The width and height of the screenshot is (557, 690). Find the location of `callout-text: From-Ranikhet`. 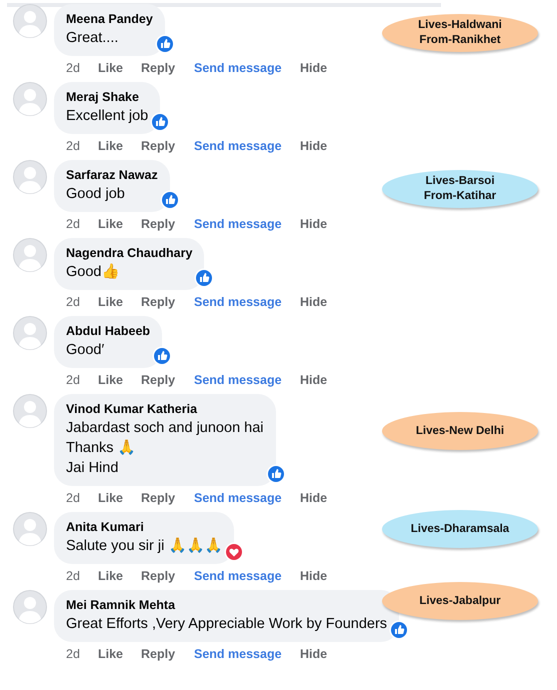

callout-text: From-Ranikhet is located at coordinates (460, 40).